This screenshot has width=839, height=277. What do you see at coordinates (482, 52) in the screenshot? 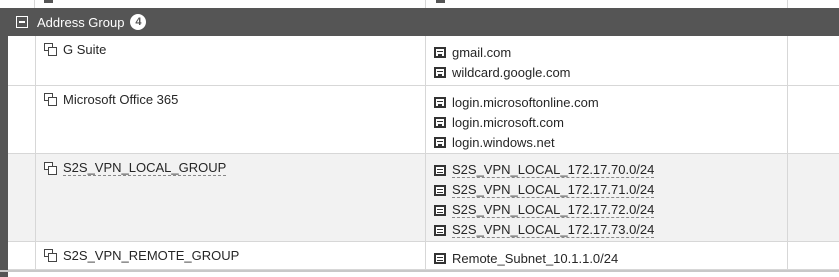
I see `member-label: gmail.com` at bounding box center [482, 52].